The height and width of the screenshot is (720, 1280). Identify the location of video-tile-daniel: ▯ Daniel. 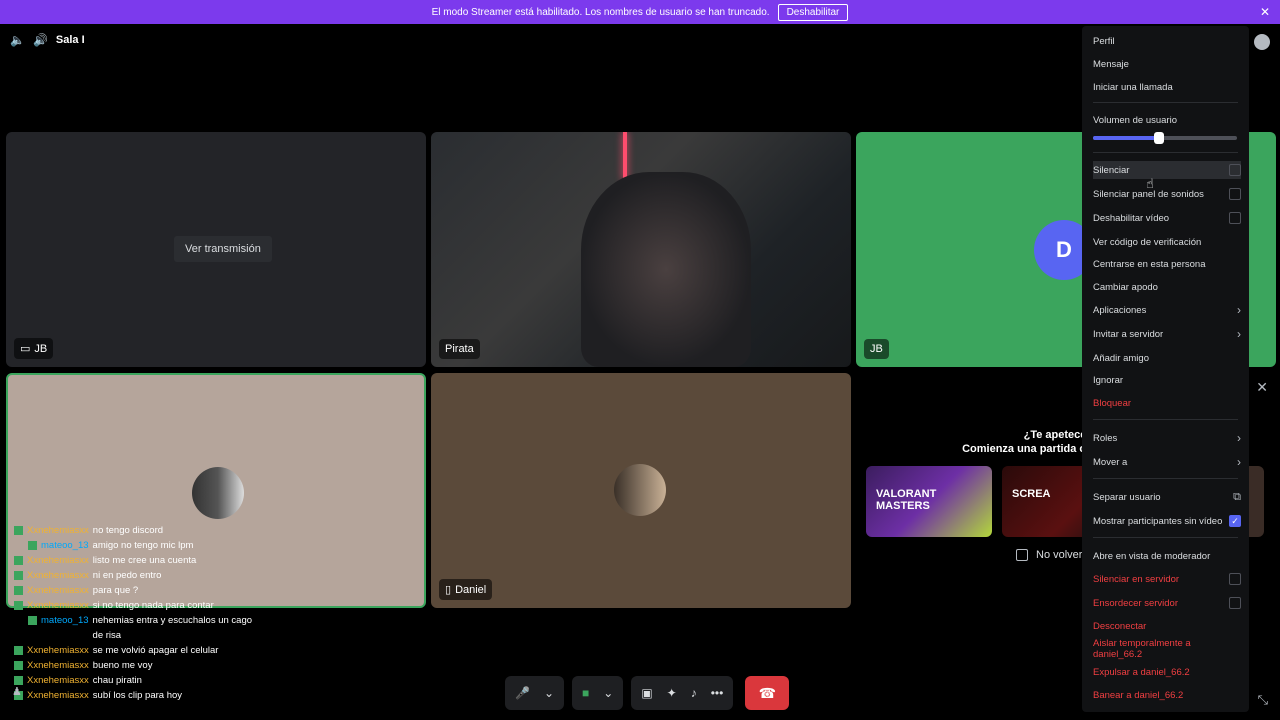
(641, 490).